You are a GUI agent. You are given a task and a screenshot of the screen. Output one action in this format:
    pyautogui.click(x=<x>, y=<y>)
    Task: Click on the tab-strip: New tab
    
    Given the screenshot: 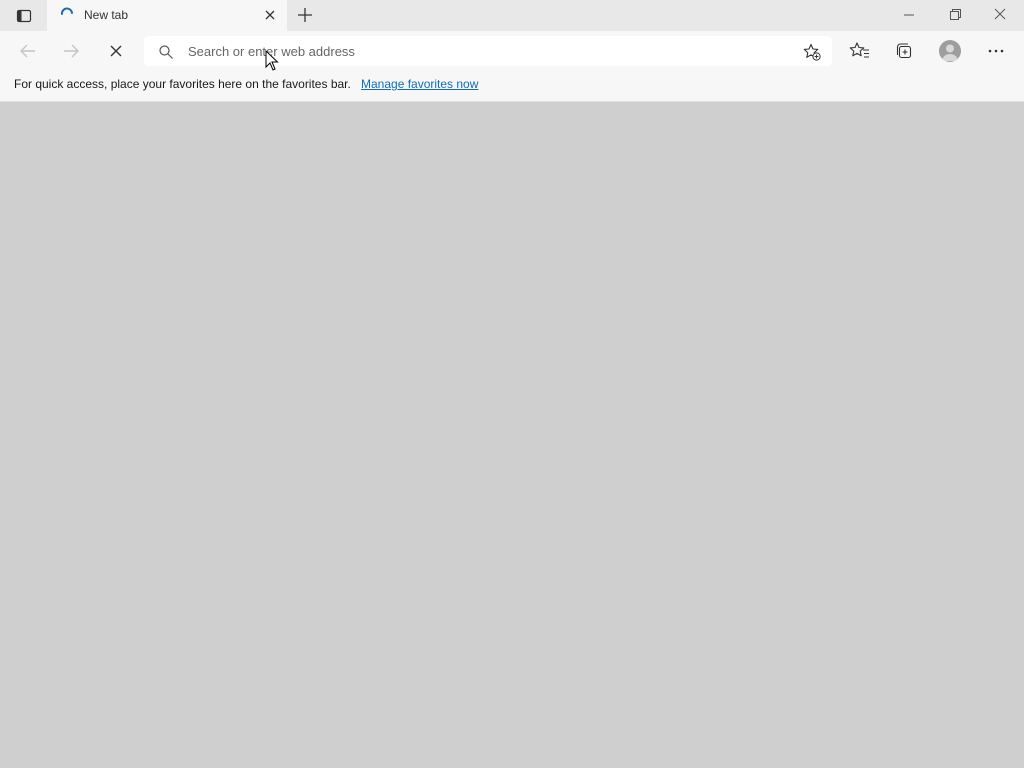 What is the action you would take?
    pyautogui.click(x=512, y=15)
    